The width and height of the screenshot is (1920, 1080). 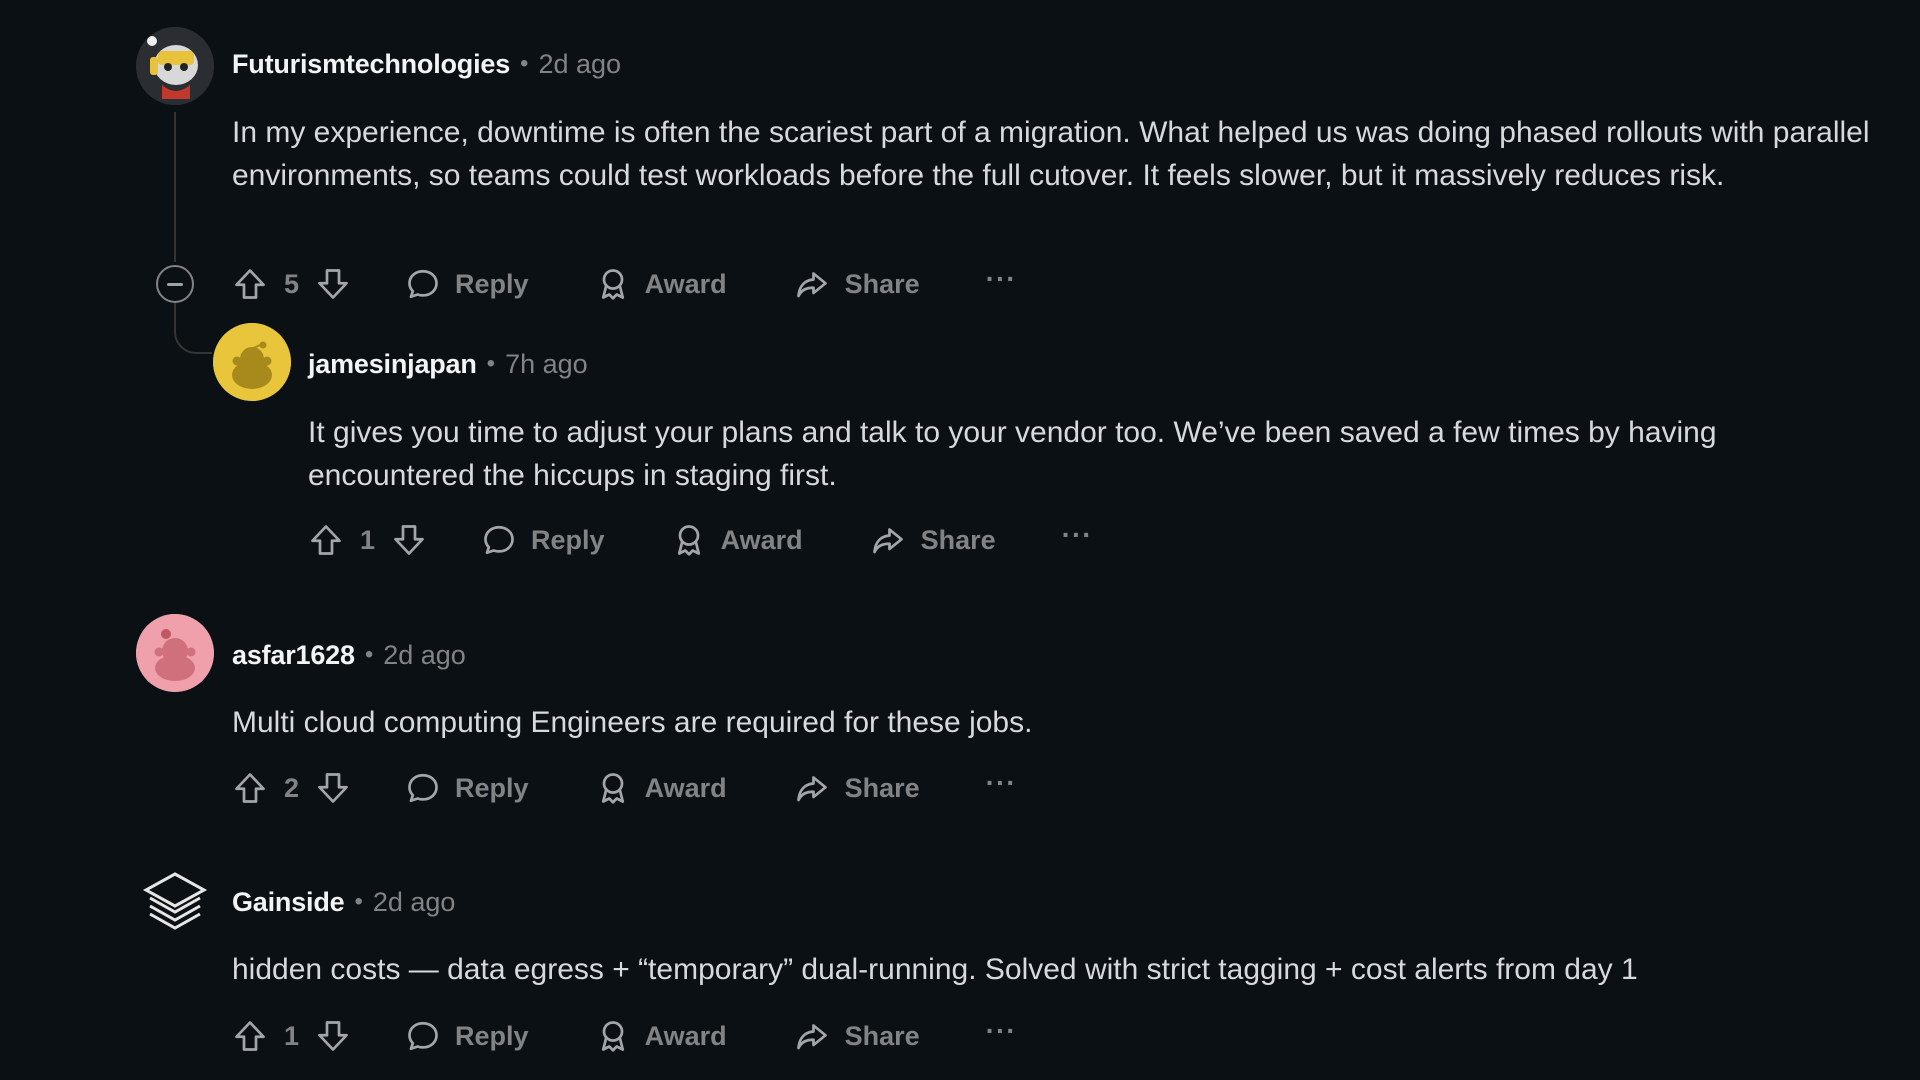 I want to click on minus-icon, so click(x=175, y=284).